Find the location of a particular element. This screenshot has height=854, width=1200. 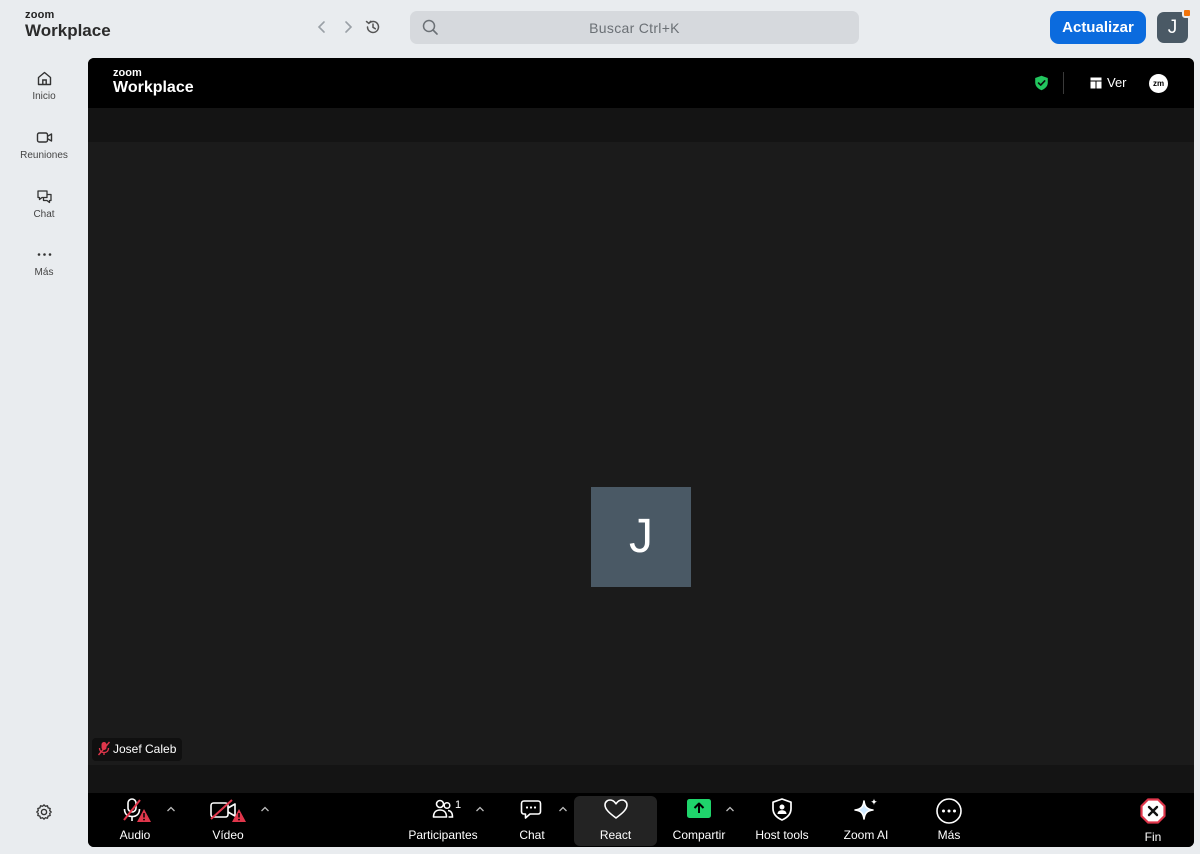

audio-button: Audio is located at coordinates (135, 820).